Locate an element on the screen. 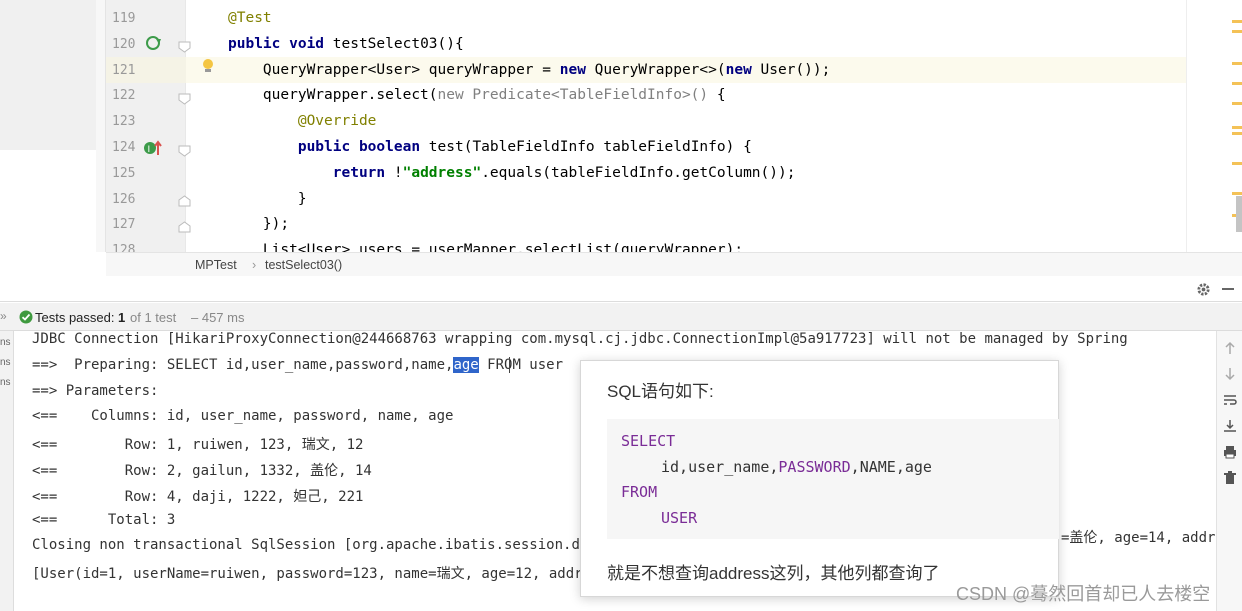  scroll-up-icon is located at coordinates (1230, 348).